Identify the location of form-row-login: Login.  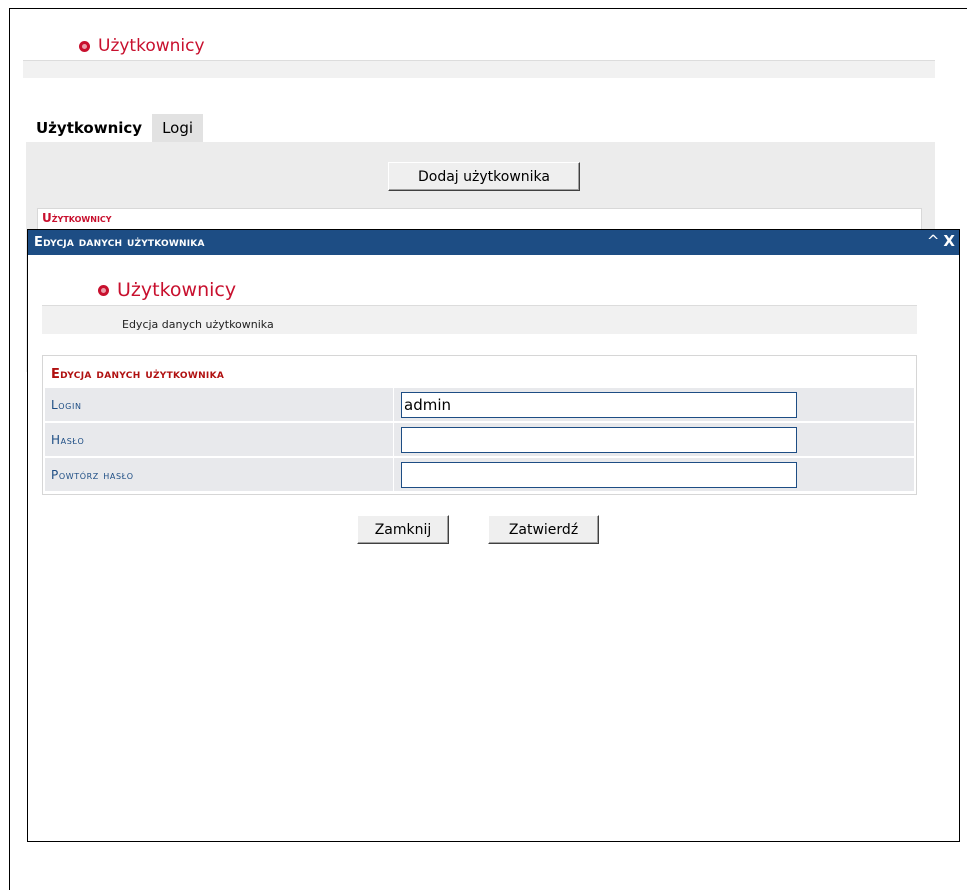
(479, 404).